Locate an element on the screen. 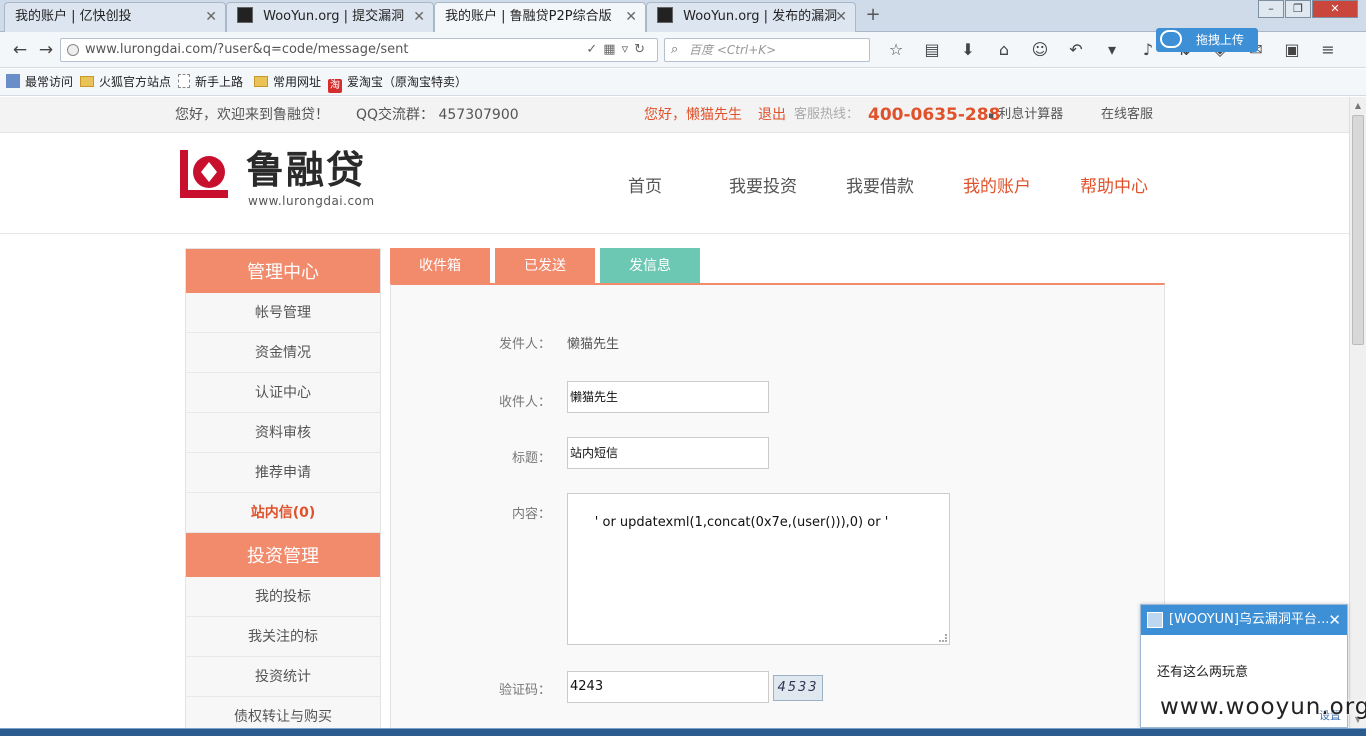 This screenshot has width=1366, height=736. logo-url: www.lurongdai.com is located at coordinates (311, 201).